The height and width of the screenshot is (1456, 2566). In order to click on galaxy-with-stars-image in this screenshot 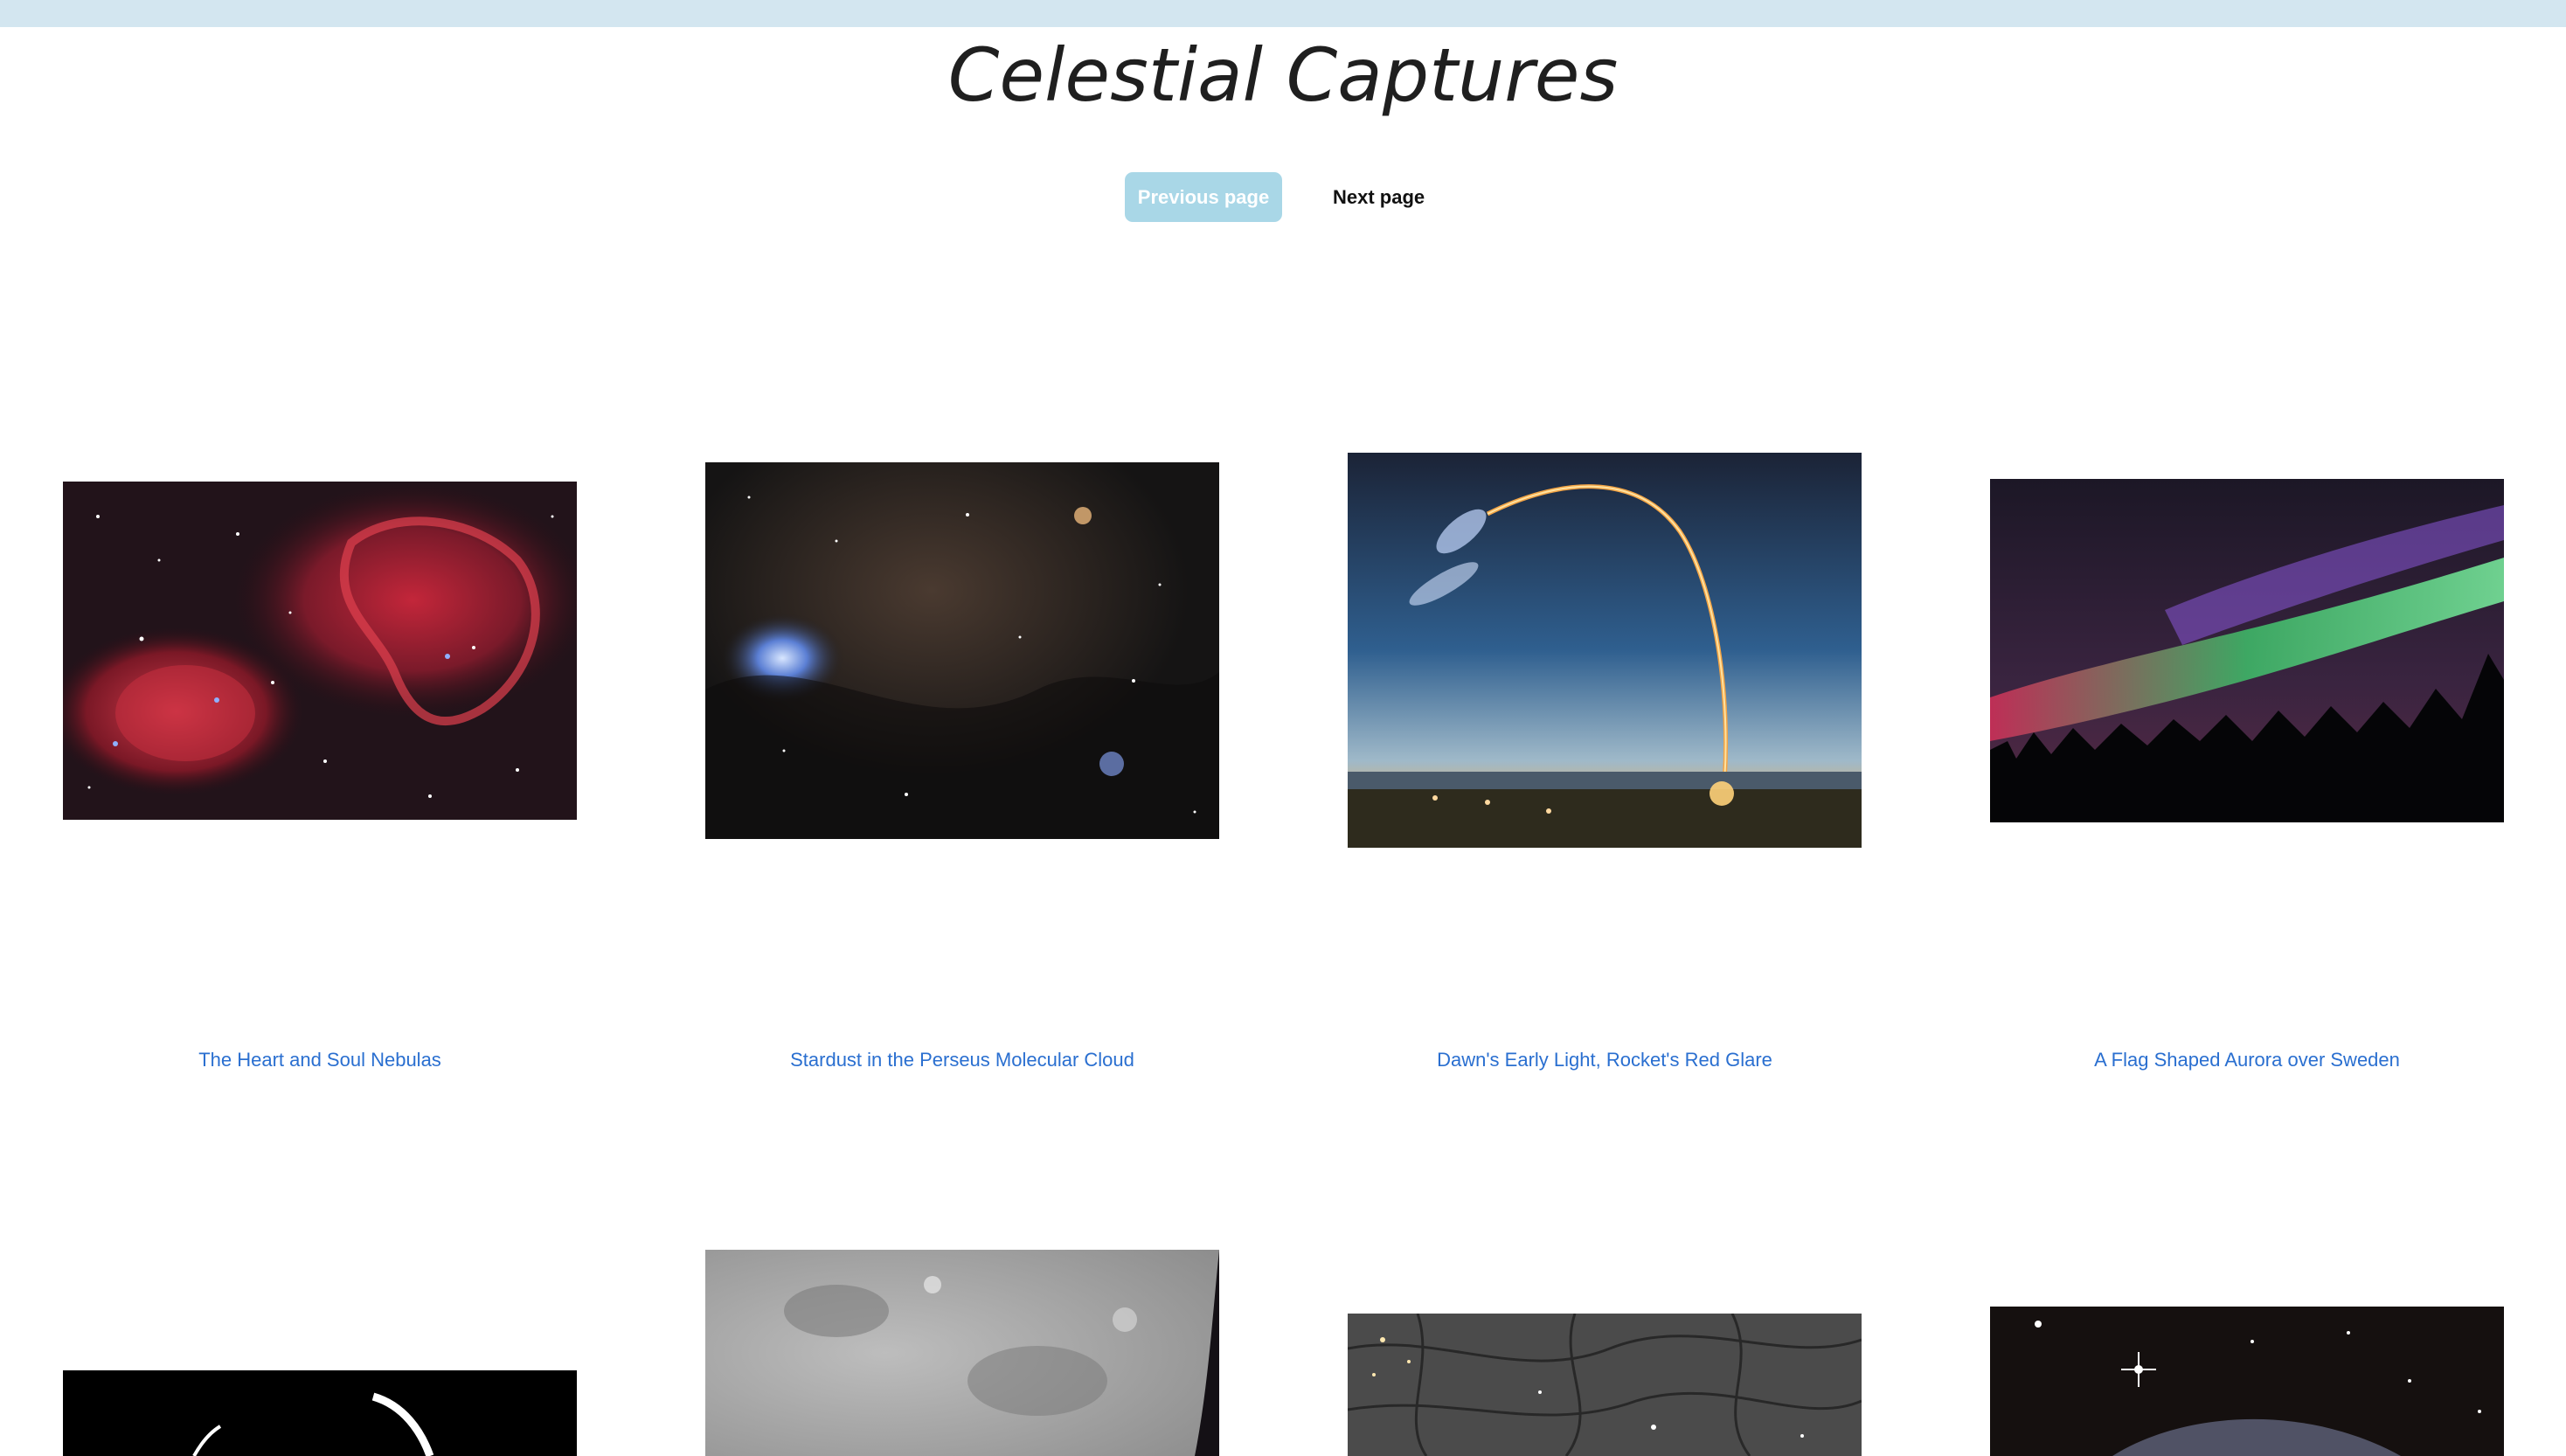, I will do `click(2247, 1381)`.